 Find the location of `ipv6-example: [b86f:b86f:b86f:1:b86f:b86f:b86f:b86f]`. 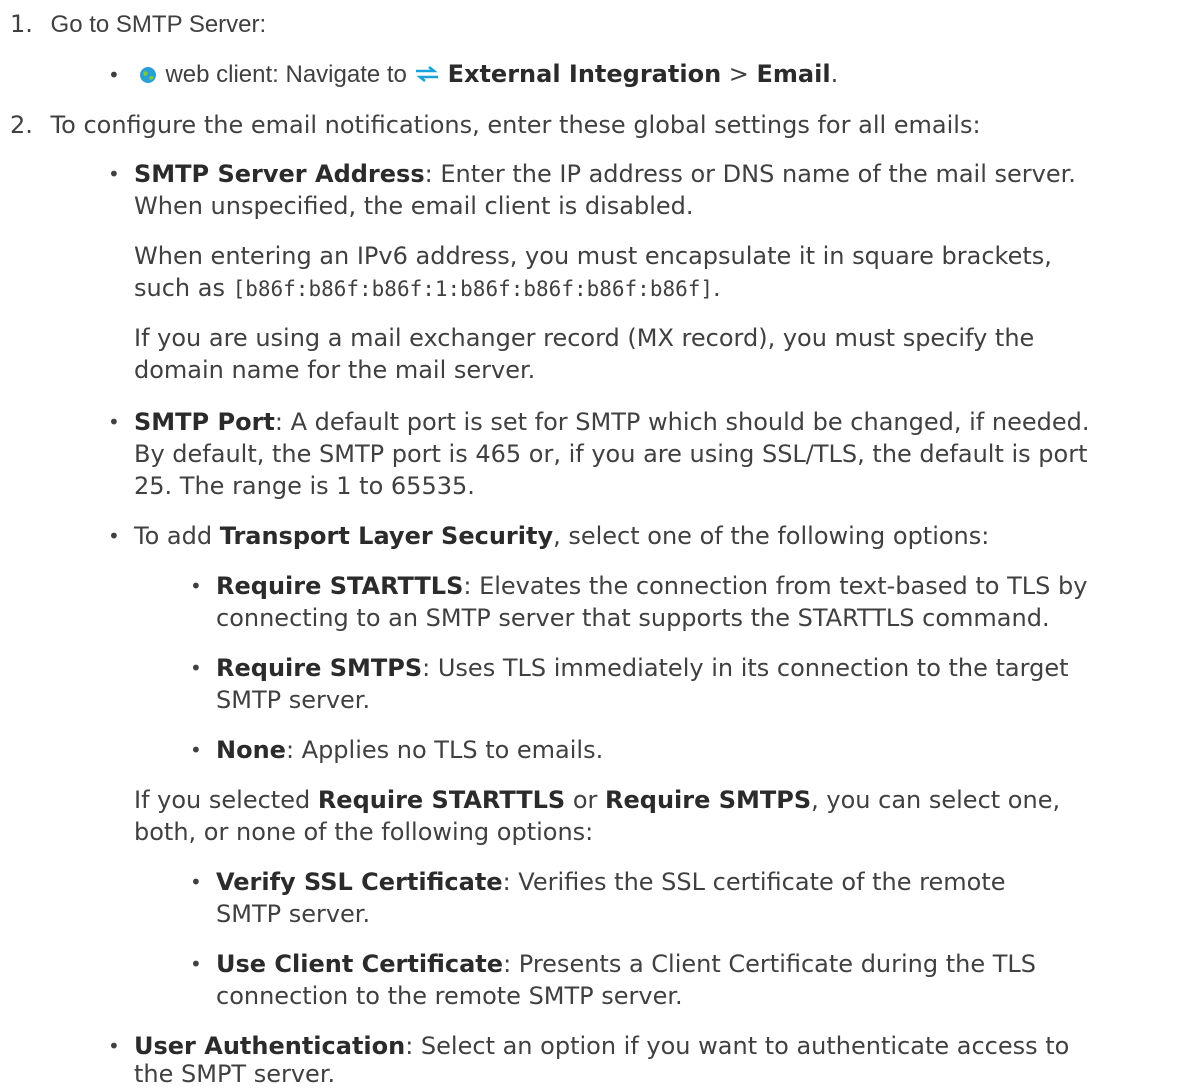

ipv6-example: [b86f:b86f:b86f:1:b86f:b86f:b86f:b86f] is located at coordinates (473, 289).